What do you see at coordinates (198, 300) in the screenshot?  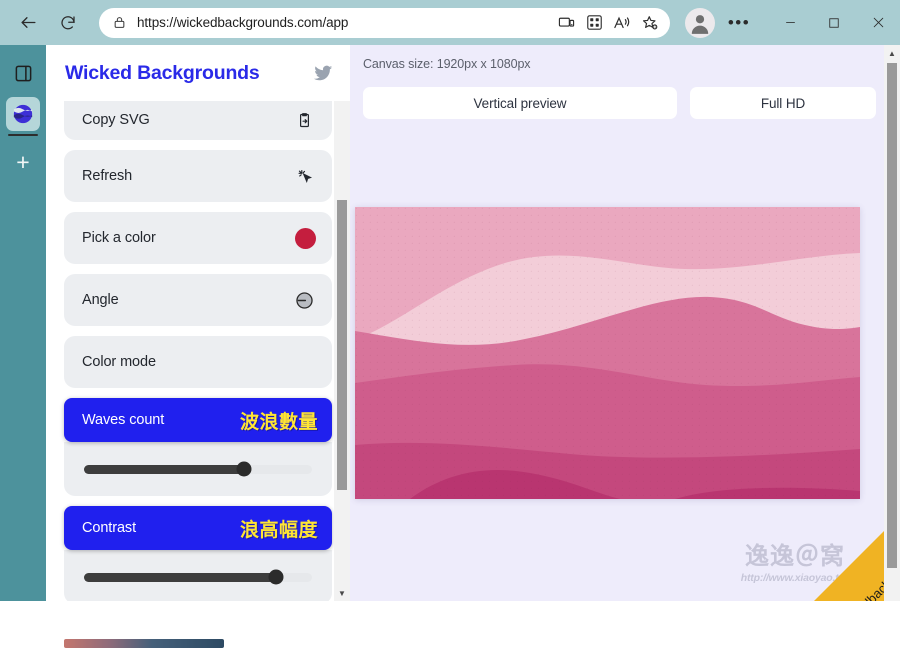 I see `control-angle: Angle` at bounding box center [198, 300].